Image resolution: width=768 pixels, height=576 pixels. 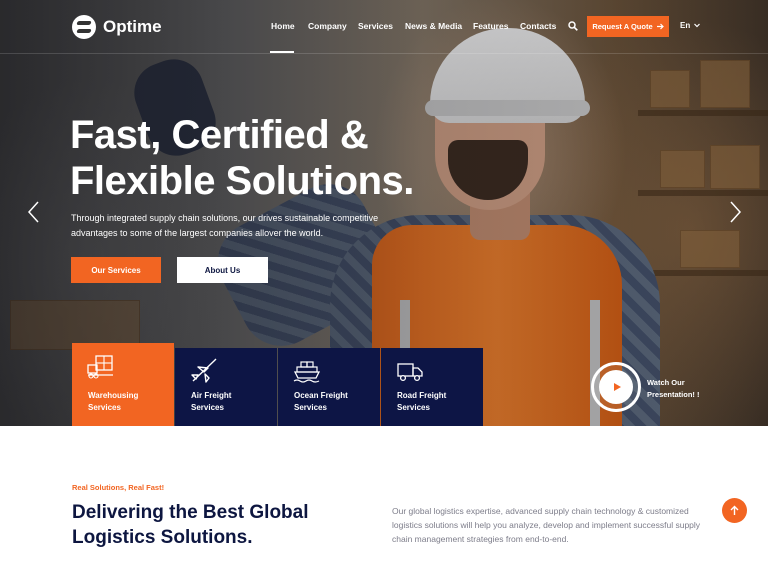 What do you see at coordinates (219, 135) in the screenshot?
I see `hero-title-line1: Fast, Certified &` at bounding box center [219, 135].